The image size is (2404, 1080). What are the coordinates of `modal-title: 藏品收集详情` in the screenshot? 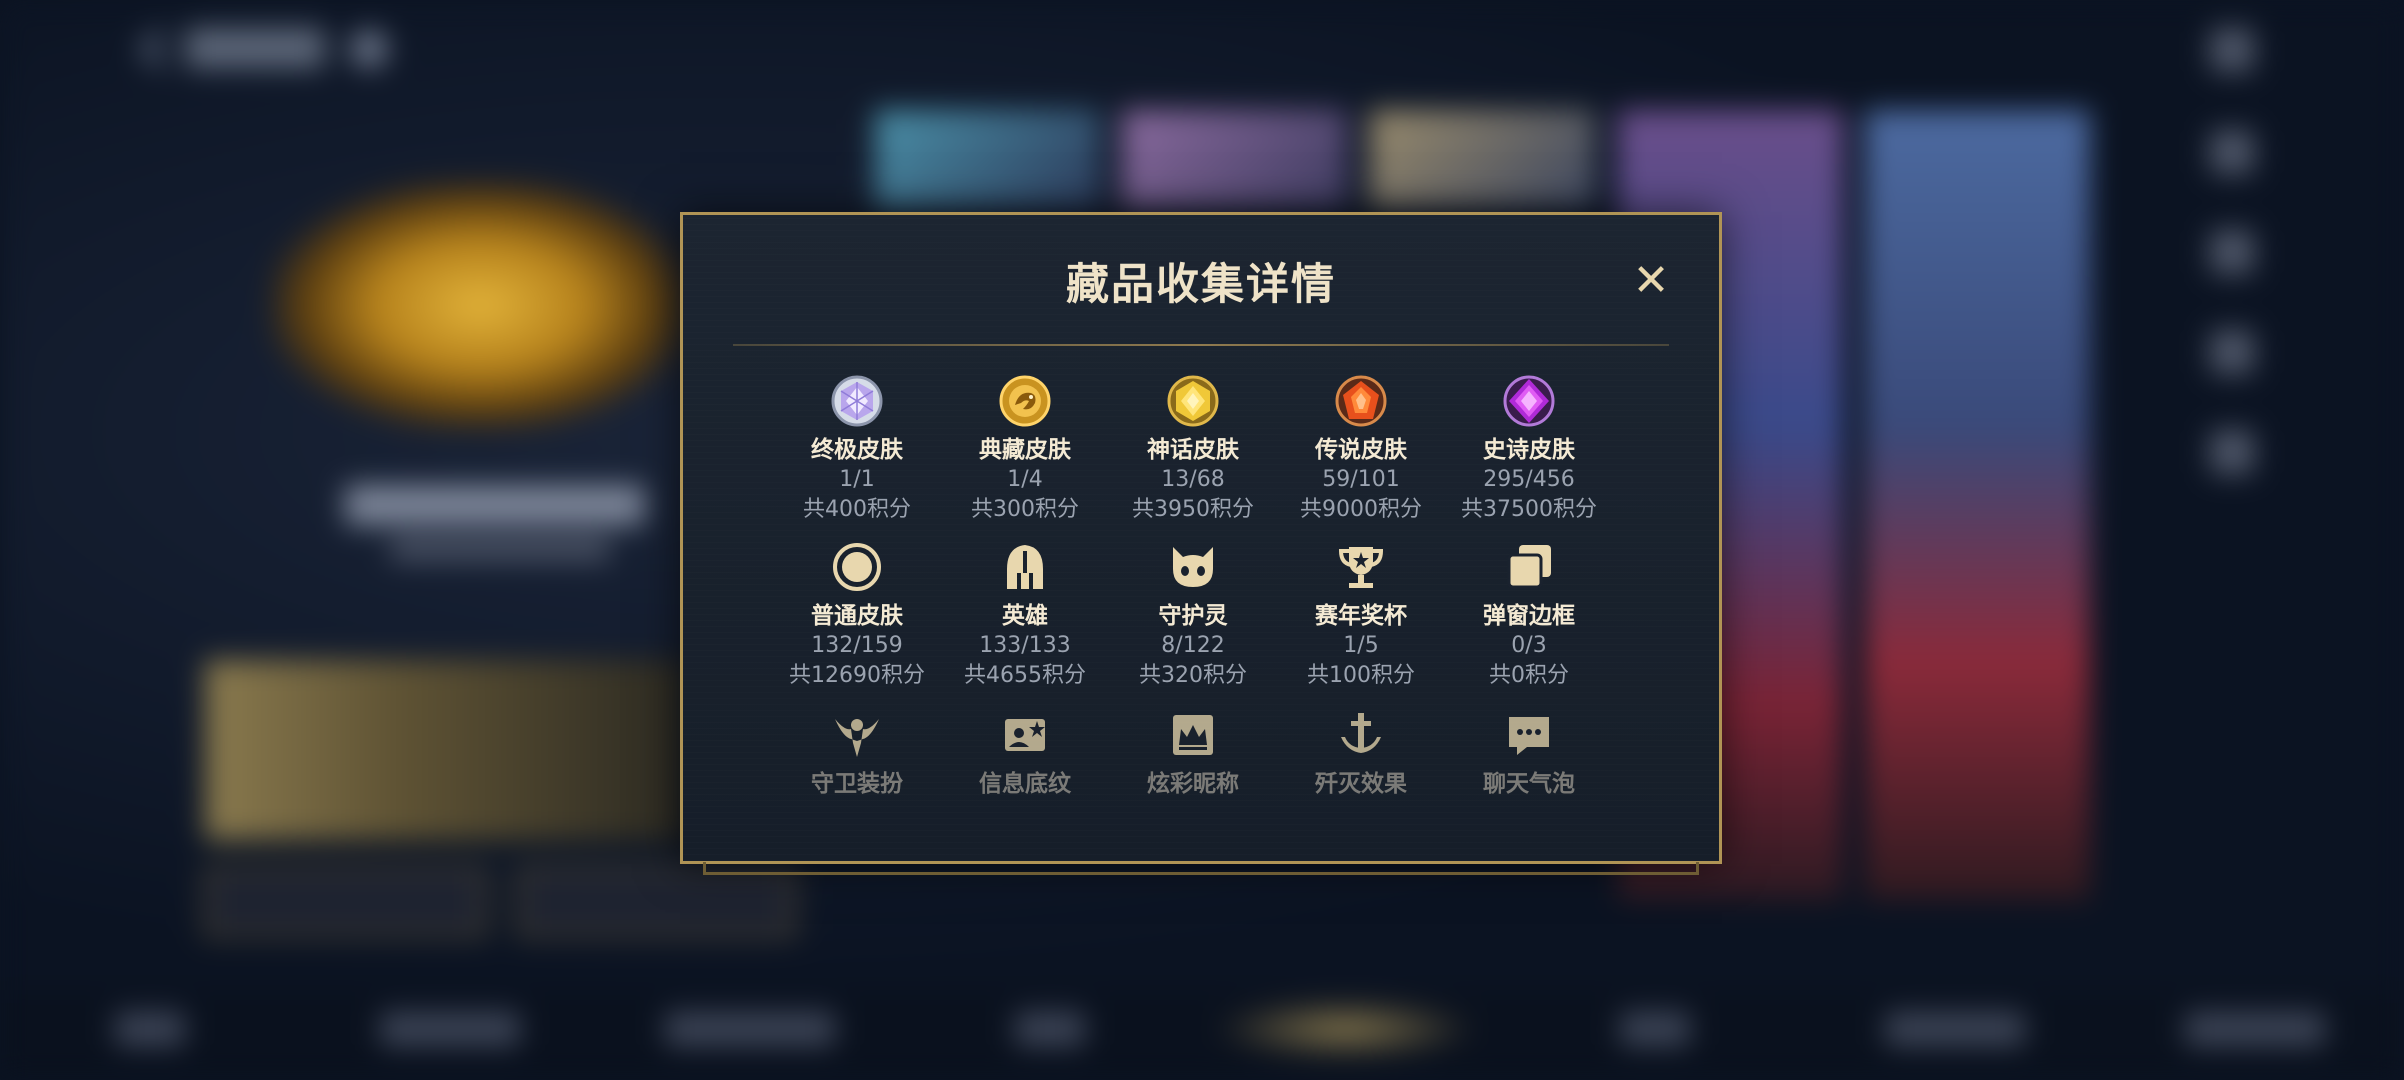 It's located at (1201, 285).